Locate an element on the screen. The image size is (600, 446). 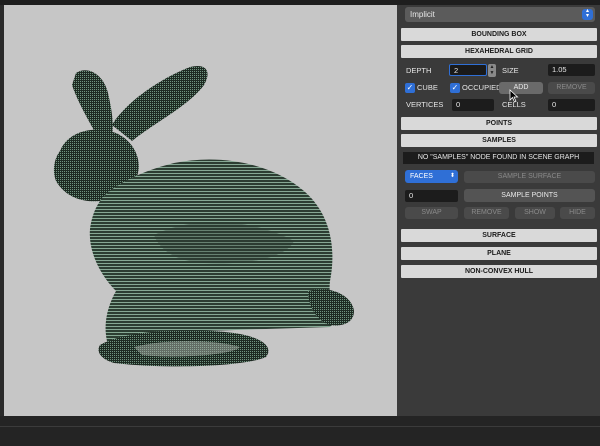
vertices-label: VERTICES is located at coordinates (425, 104).